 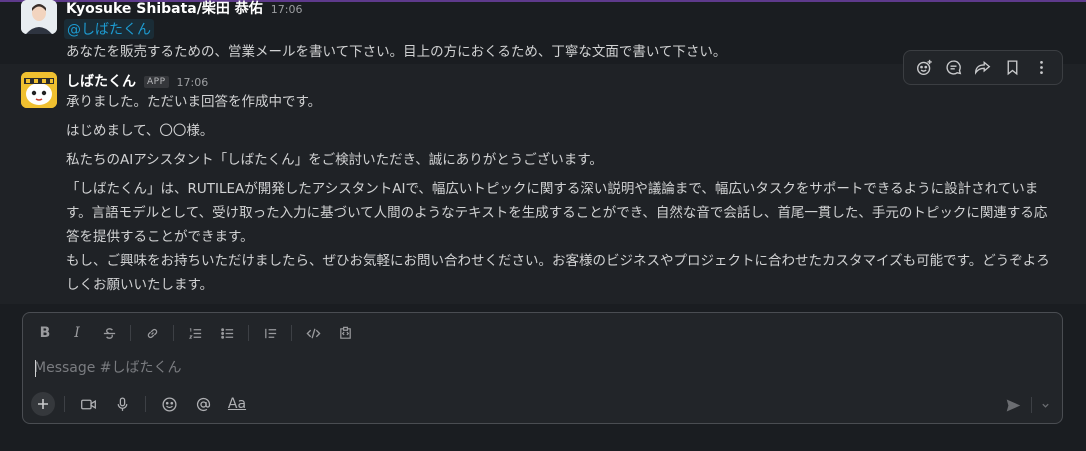 What do you see at coordinates (77, 333) in the screenshot?
I see `italic-button: I` at bounding box center [77, 333].